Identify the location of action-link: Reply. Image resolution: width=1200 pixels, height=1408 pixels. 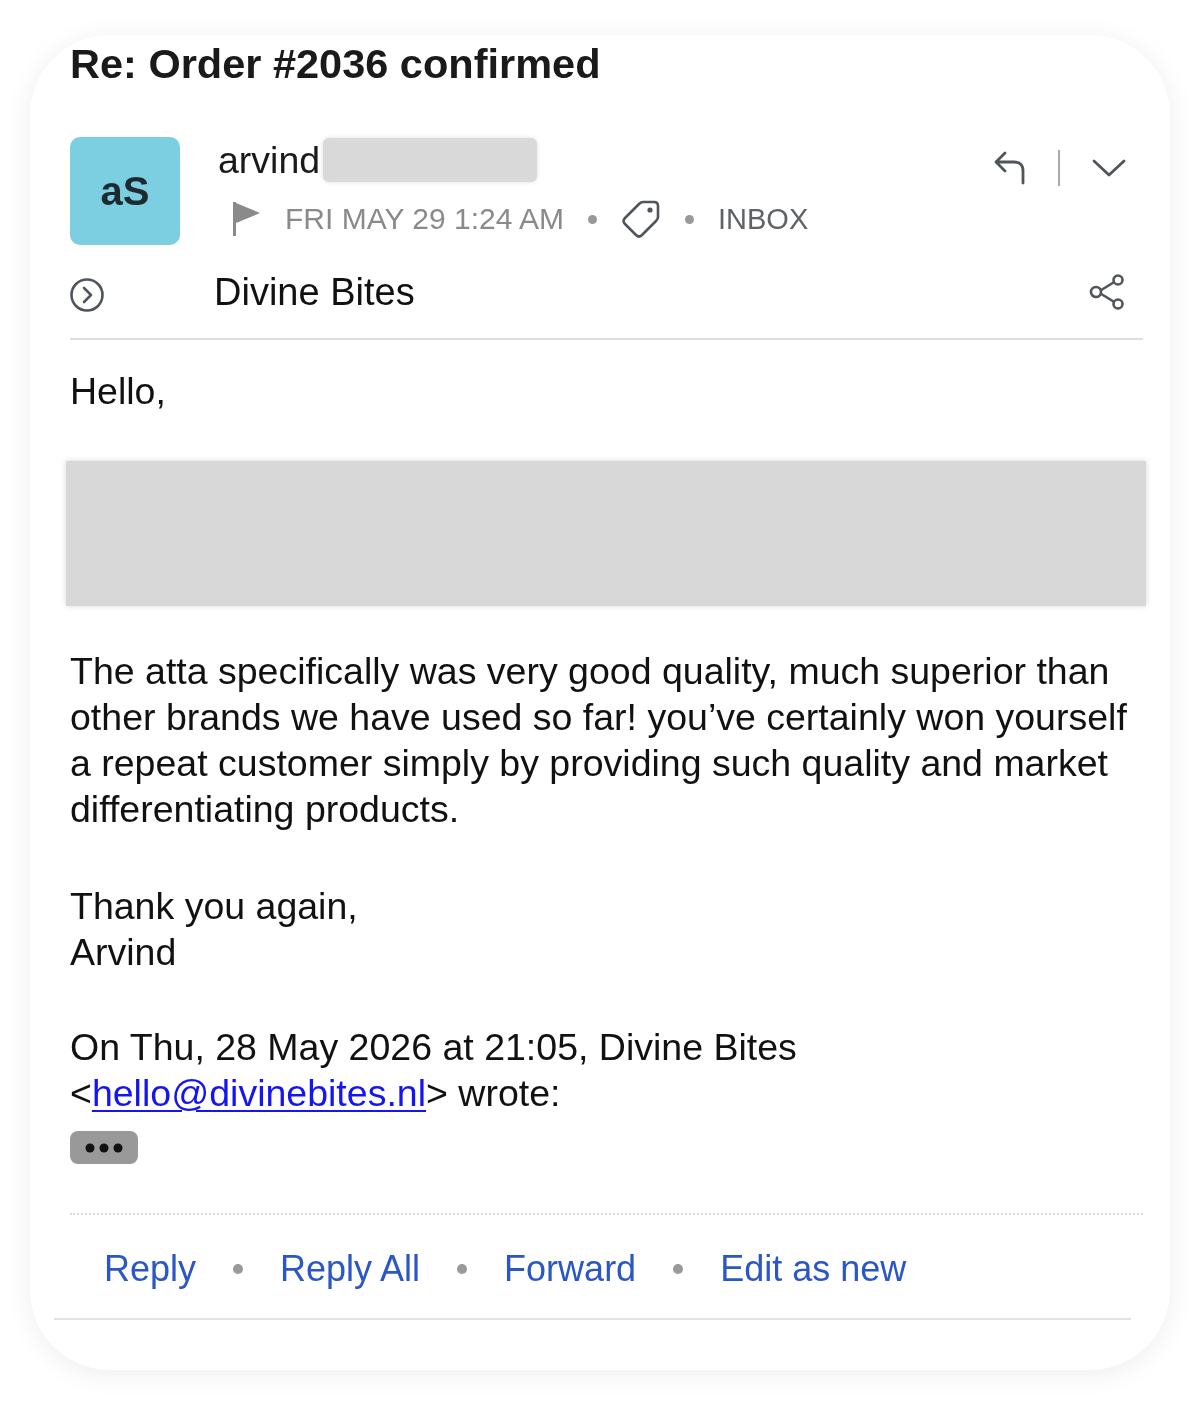
(150, 1269).